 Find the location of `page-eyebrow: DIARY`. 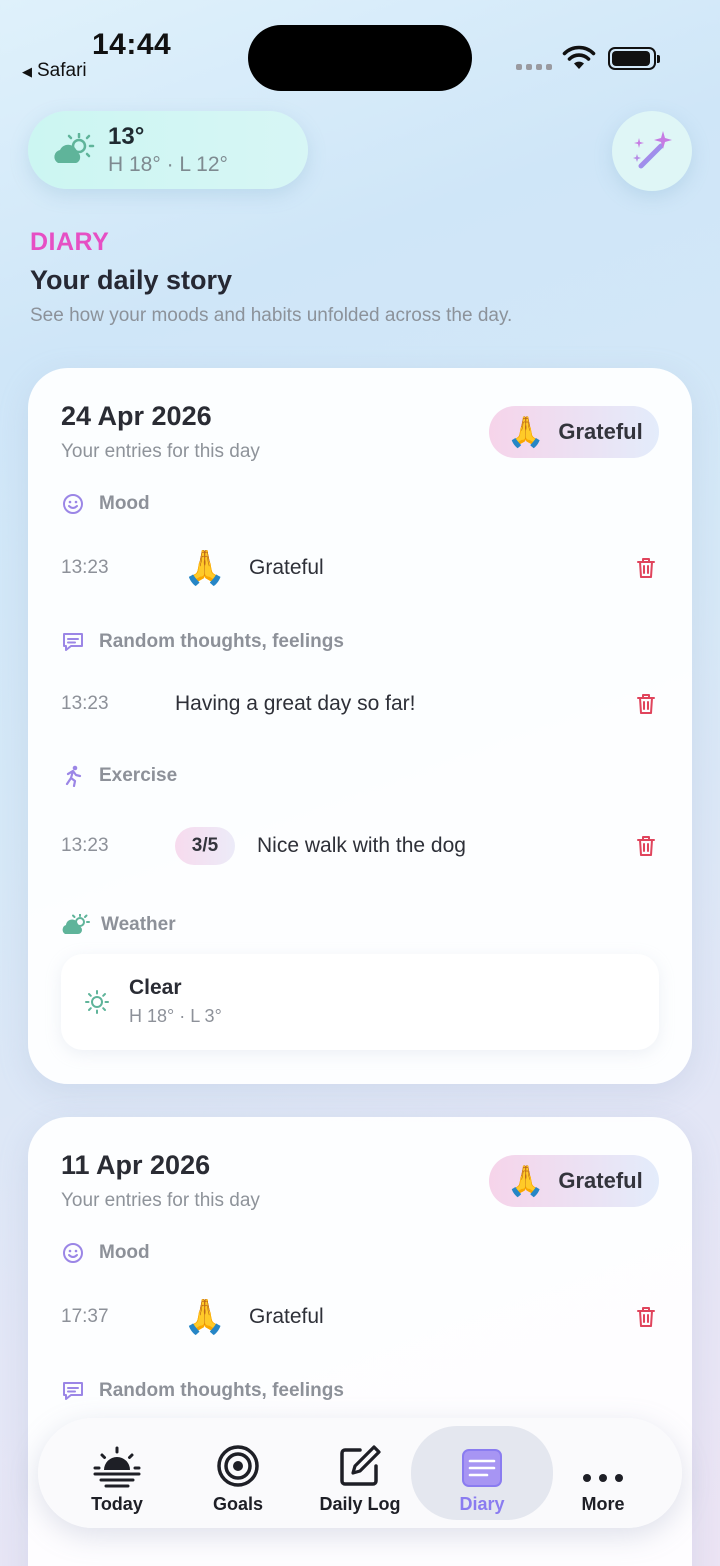

page-eyebrow: DIARY is located at coordinates (70, 242).